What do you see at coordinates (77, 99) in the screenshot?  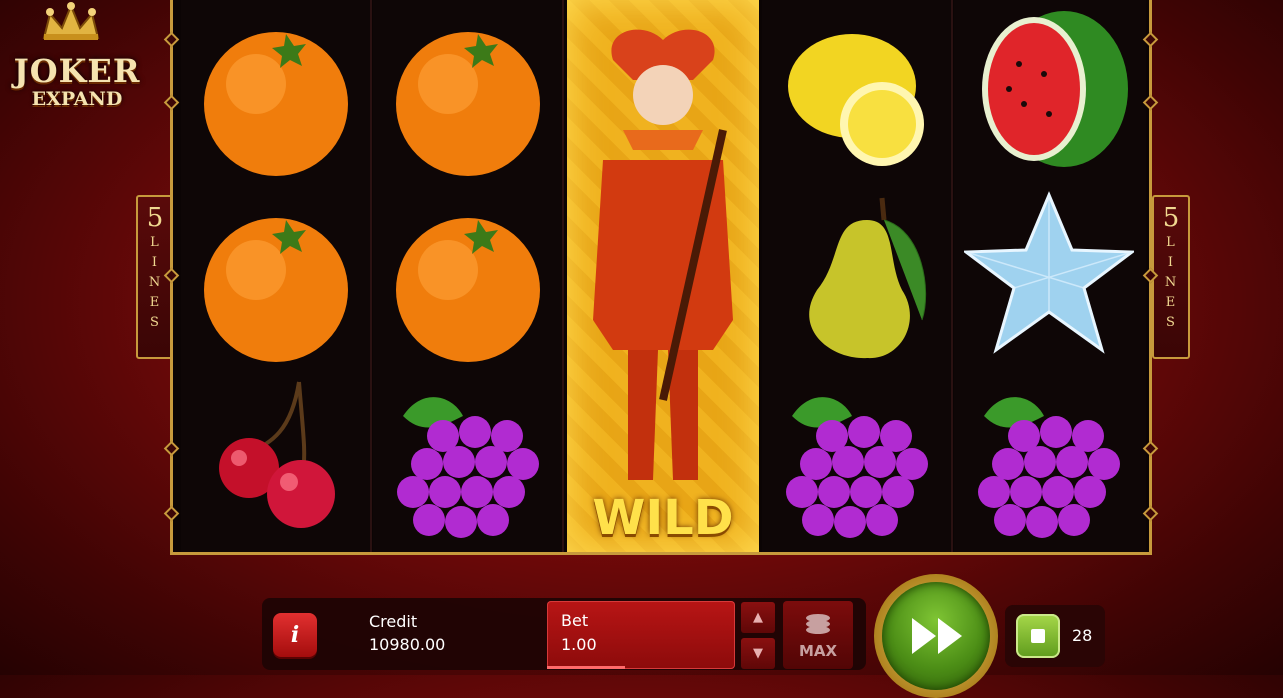 I see `logo-subtitle: EXPAND` at bounding box center [77, 99].